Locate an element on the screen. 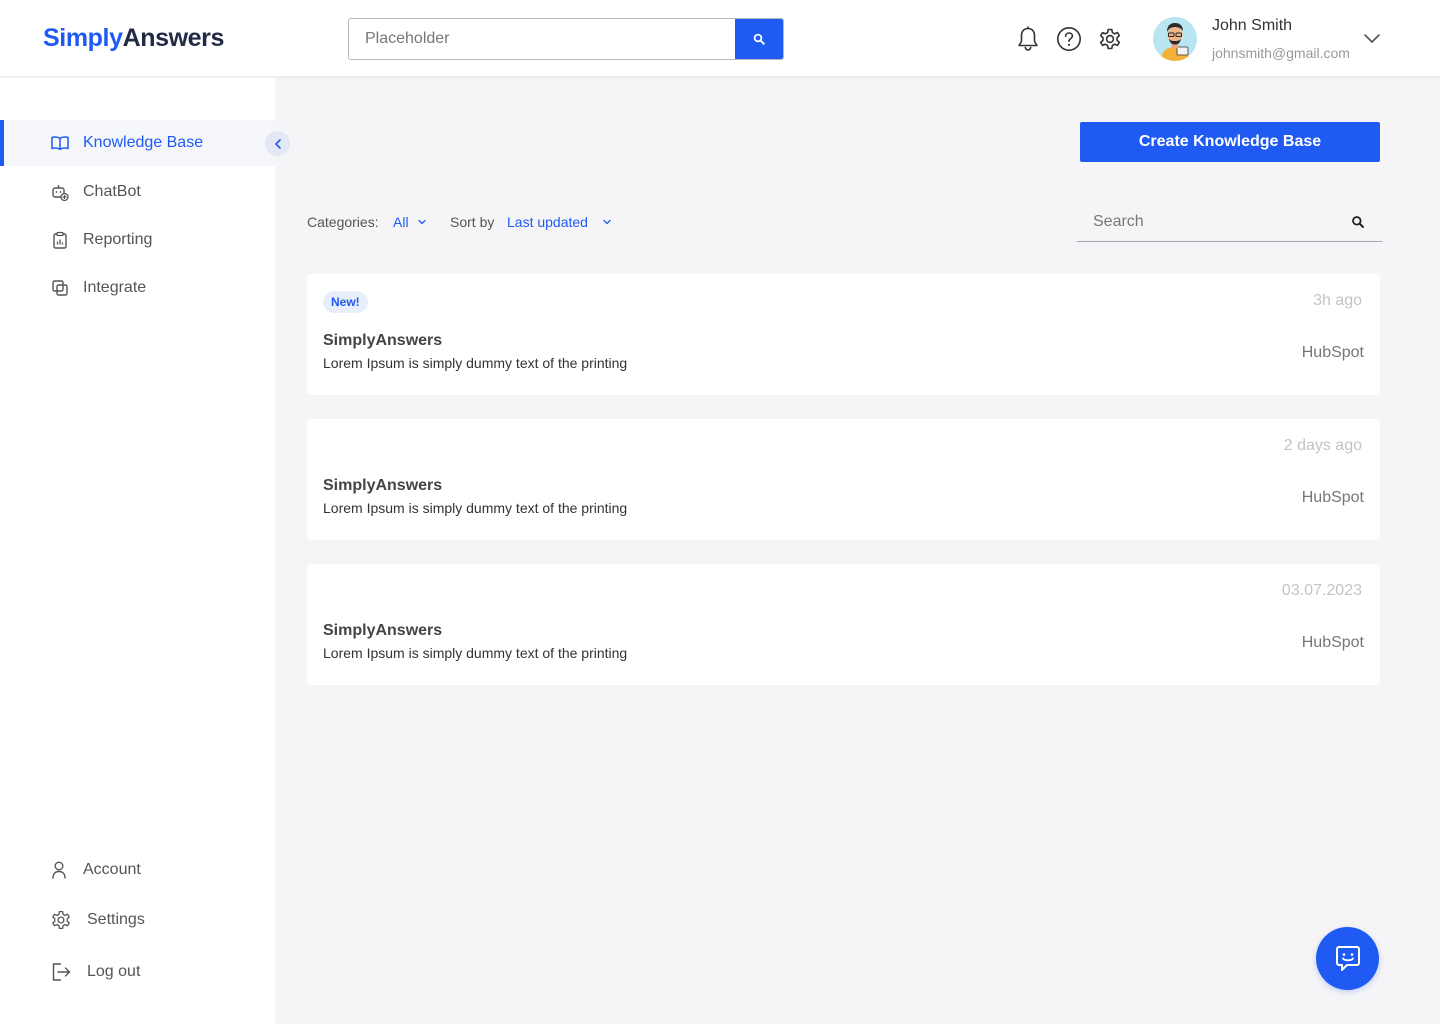  sidebar-item-logout: Log out is located at coordinates (137, 972).